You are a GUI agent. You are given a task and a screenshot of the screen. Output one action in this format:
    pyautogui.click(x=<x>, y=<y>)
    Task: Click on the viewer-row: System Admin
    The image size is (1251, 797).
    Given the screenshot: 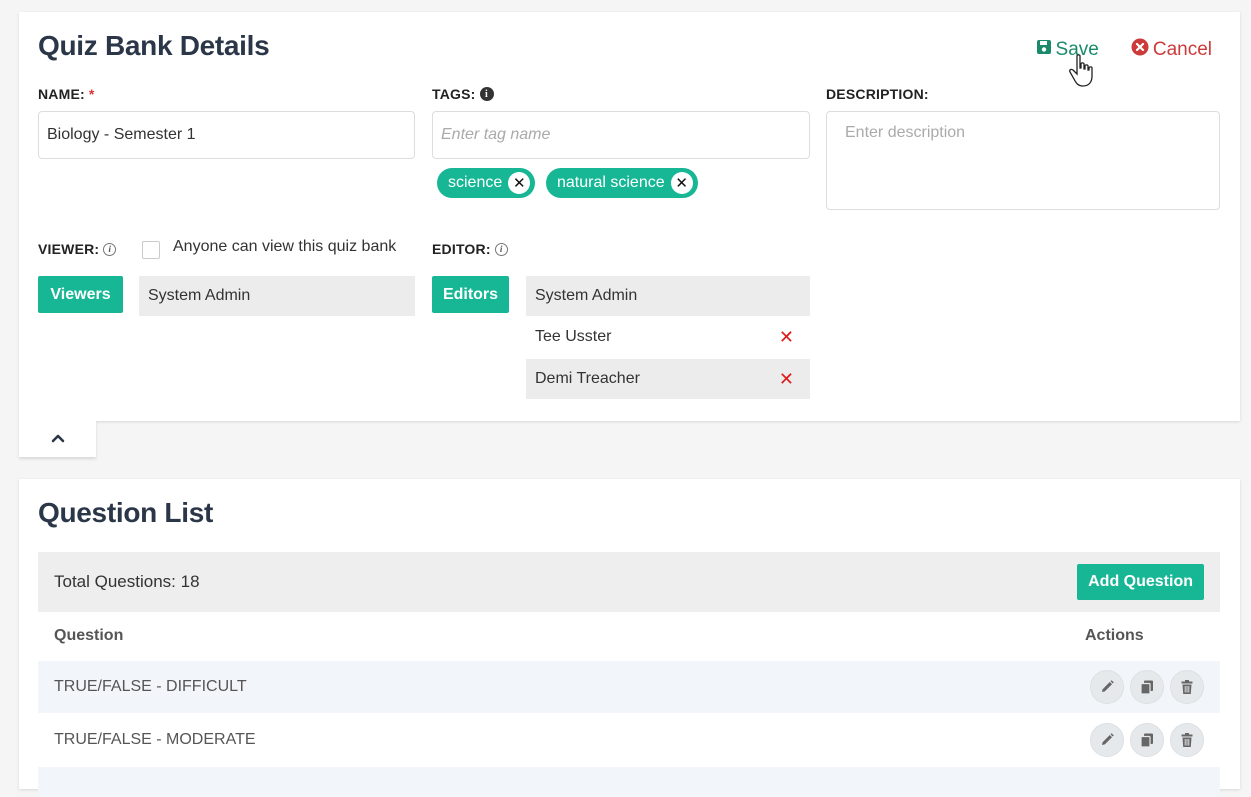 What is the action you would take?
    pyautogui.click(x=277, y=296)
    